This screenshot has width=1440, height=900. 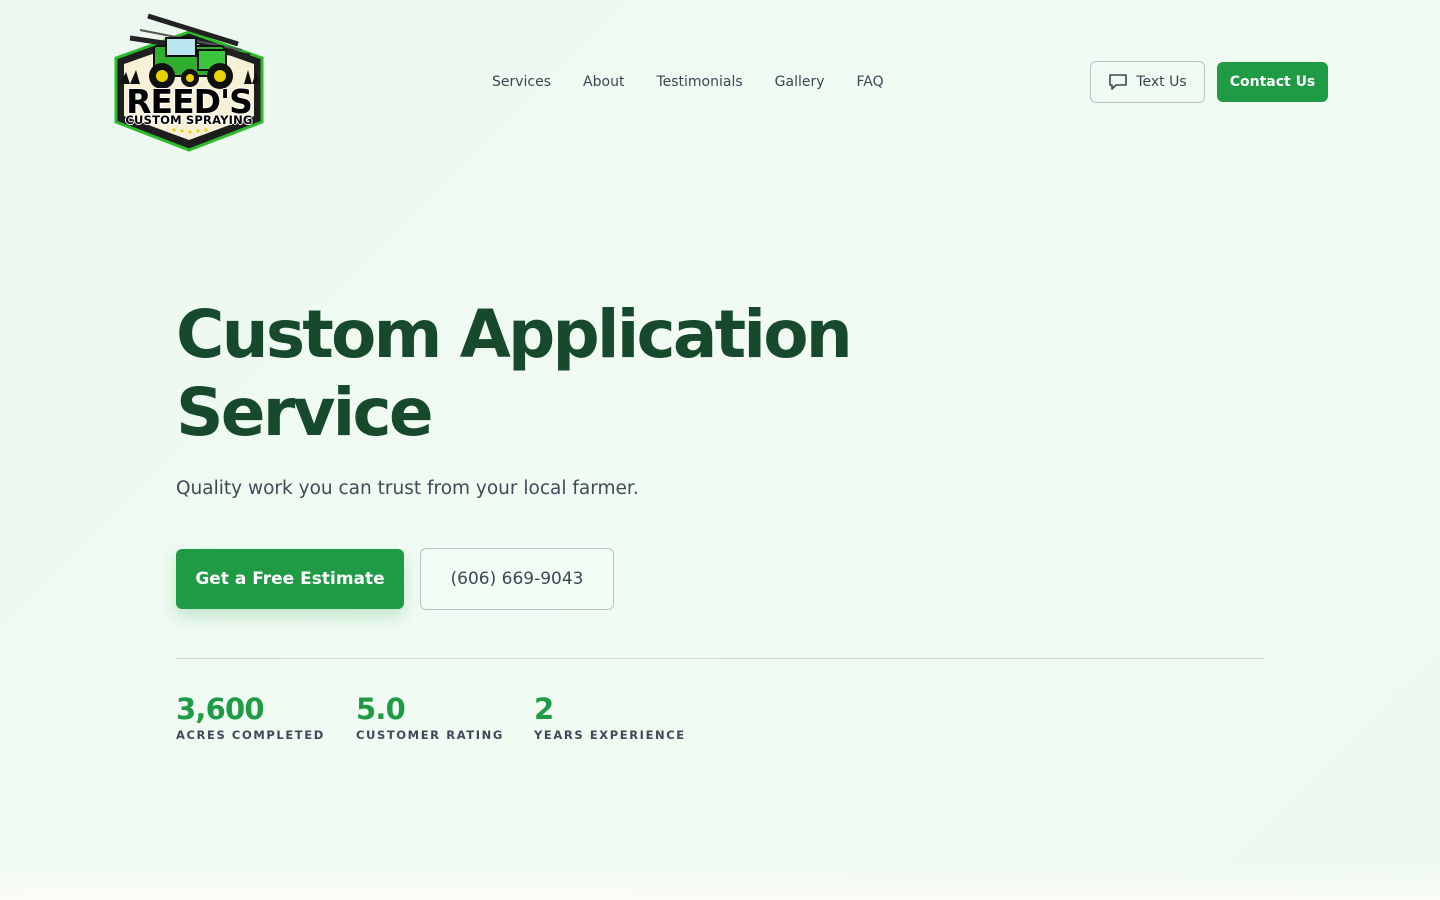 I want to click on sprayer-tractor-badge-icon, so click(x=189, y=82).